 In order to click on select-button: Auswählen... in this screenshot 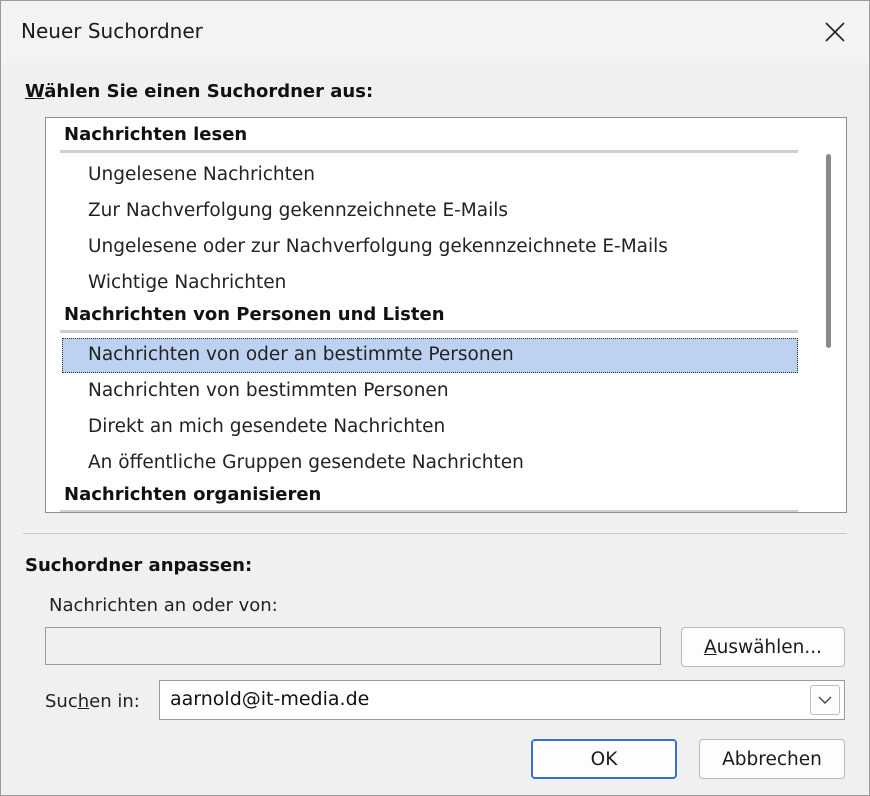, I will do `click(763, 647)`.